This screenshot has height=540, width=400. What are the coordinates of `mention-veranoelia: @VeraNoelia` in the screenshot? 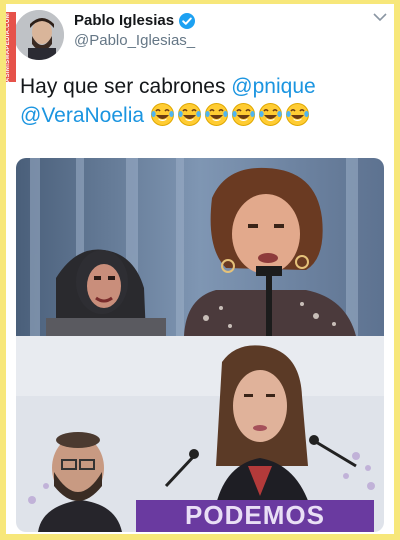 It's located at (82, 115).